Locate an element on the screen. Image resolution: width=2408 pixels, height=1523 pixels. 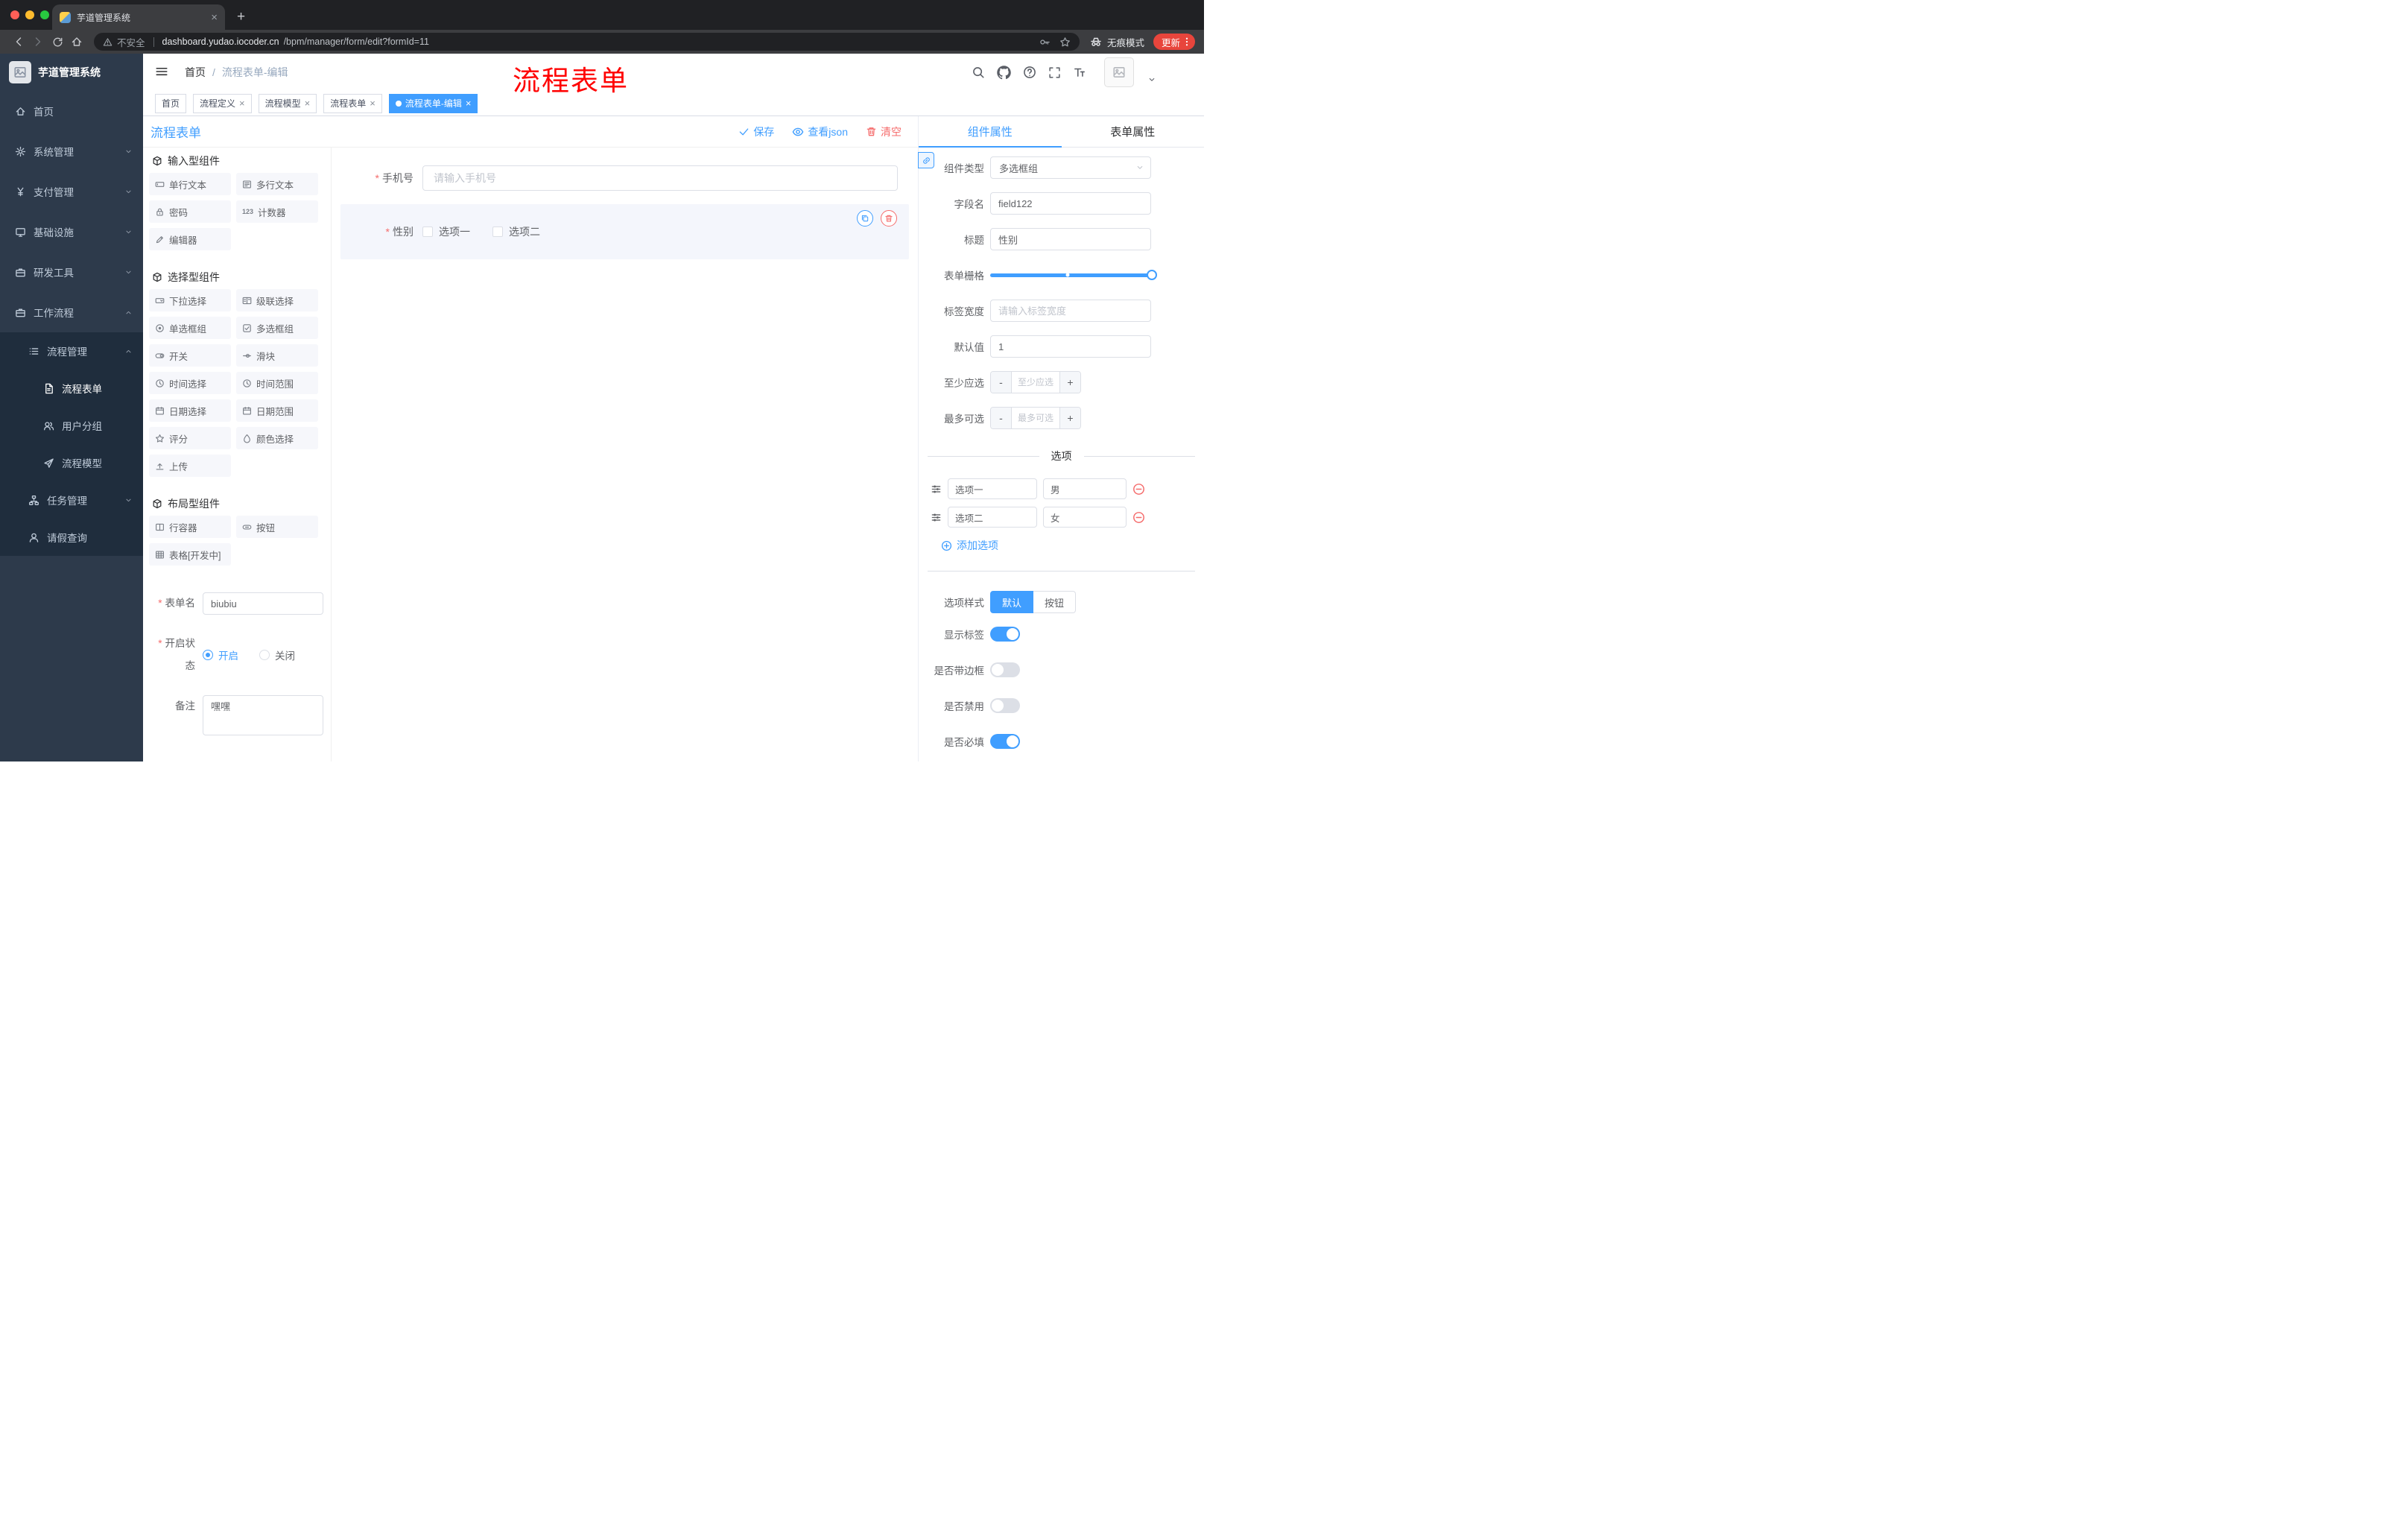
tab-component-props: 组件属性 is located at coordinates (990, 132).